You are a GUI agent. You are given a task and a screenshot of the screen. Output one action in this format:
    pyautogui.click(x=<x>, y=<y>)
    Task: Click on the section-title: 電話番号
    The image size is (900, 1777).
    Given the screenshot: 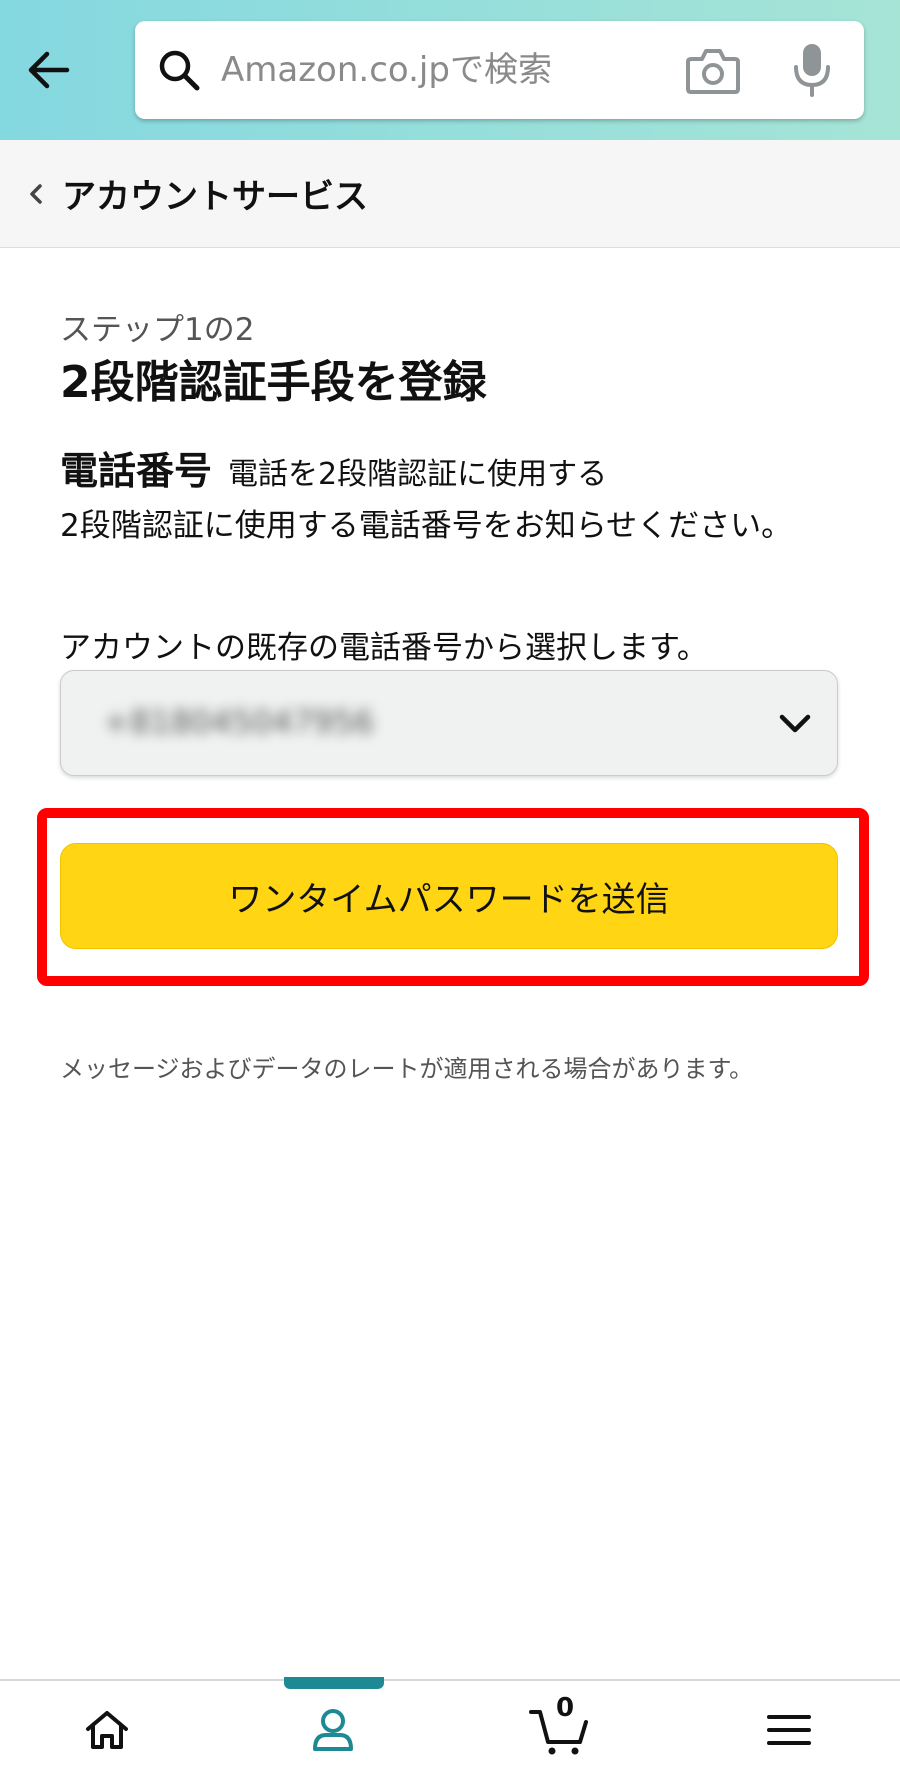 What is the action you would take?
    pyautogui.click(x=136, y=471)
    